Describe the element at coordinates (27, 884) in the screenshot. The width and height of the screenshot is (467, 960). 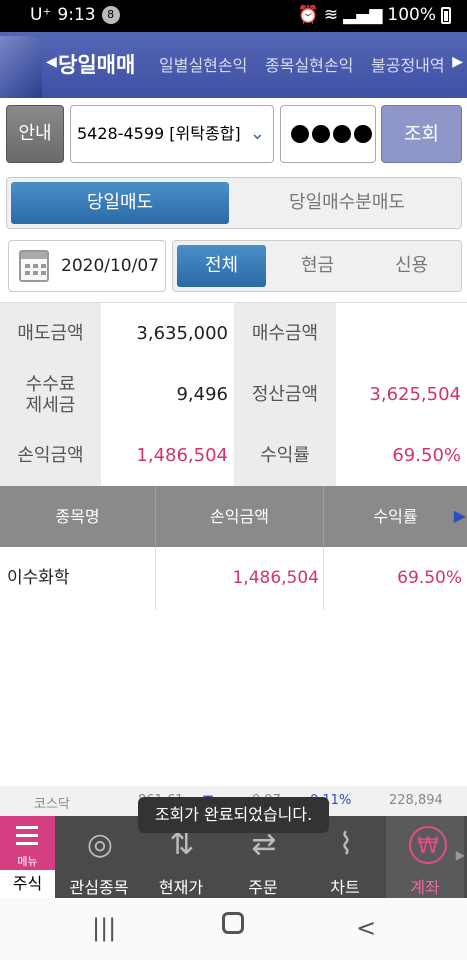
I see `stock-tab: 주식` at that location.